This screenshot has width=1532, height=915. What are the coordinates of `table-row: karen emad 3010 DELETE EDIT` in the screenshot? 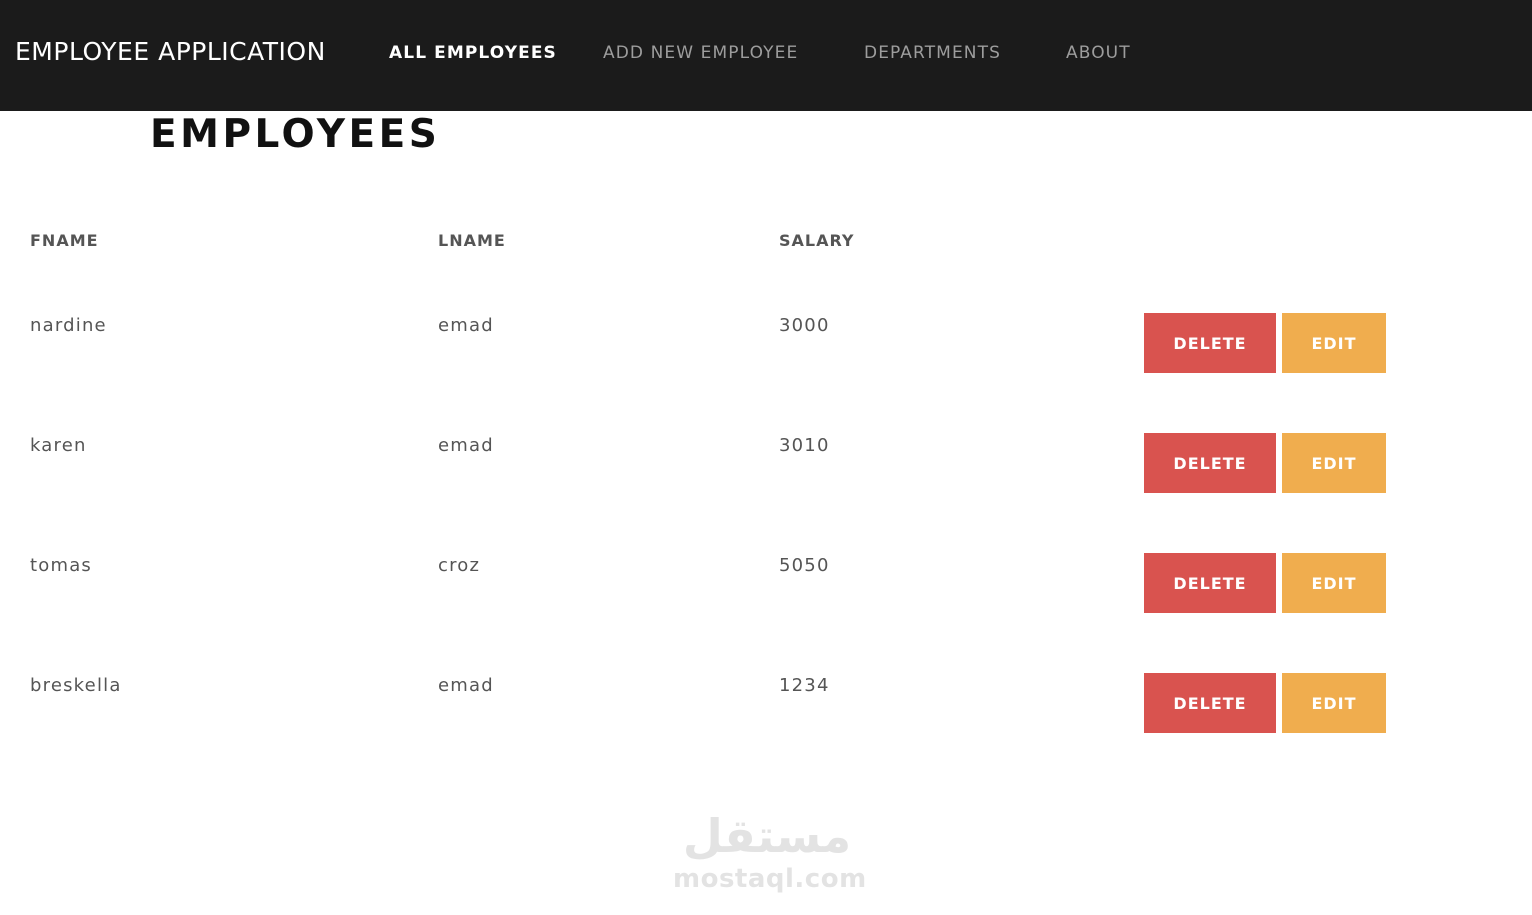 It's located at (766, 493).